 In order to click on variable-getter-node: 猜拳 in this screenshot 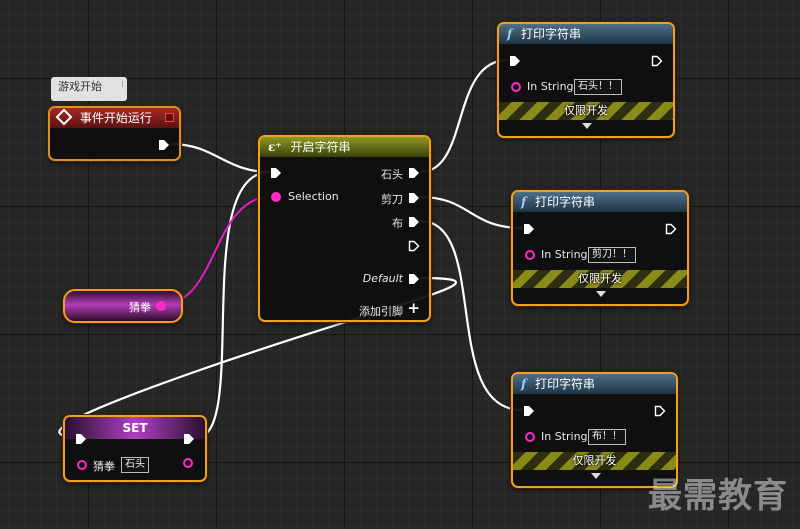, I will do `click(123, 306)`.